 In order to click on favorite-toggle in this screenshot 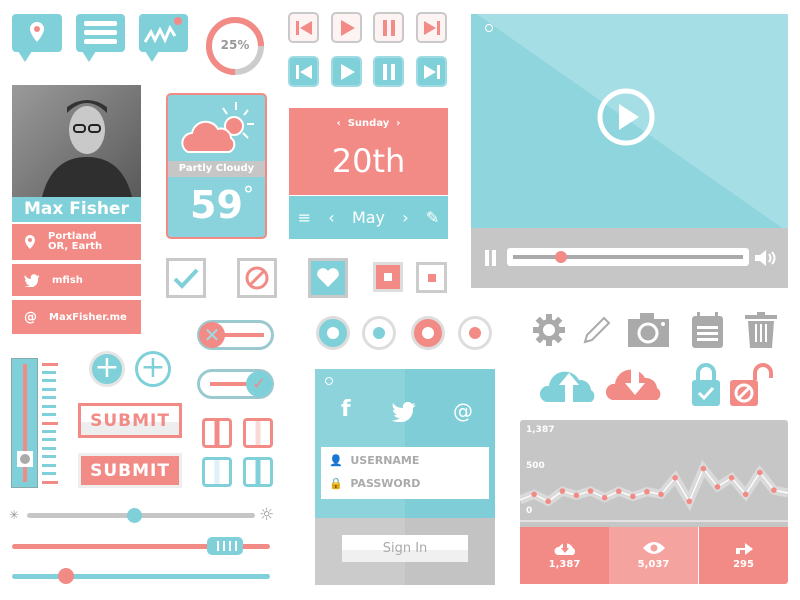, I will do `click(328, 278)`.